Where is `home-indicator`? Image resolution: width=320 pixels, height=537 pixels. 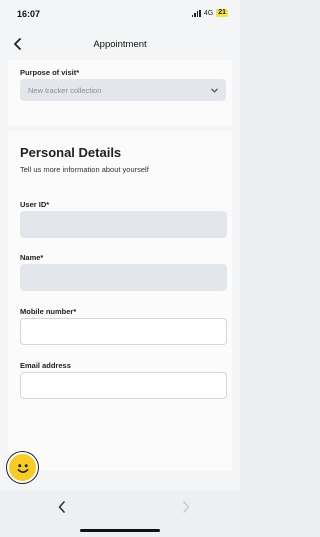 home-indicator is located at coordinates (120, 530).